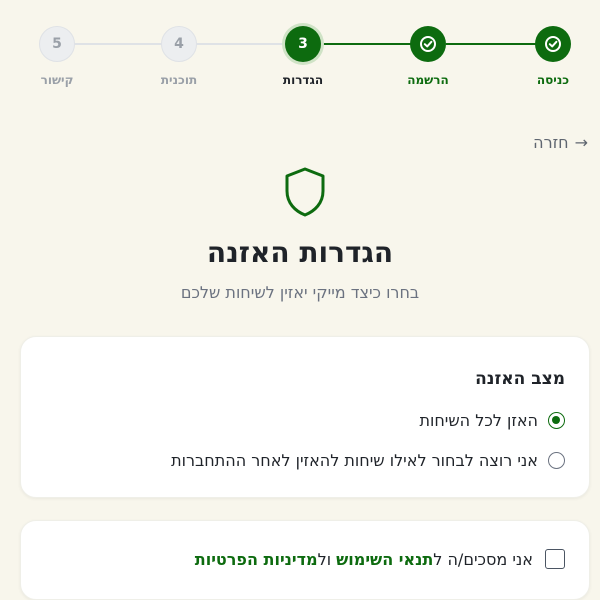 Image resolution: width=600 pixels, height=600 pixels. I want to click on back-button: → חזרה, so click(560, 142).